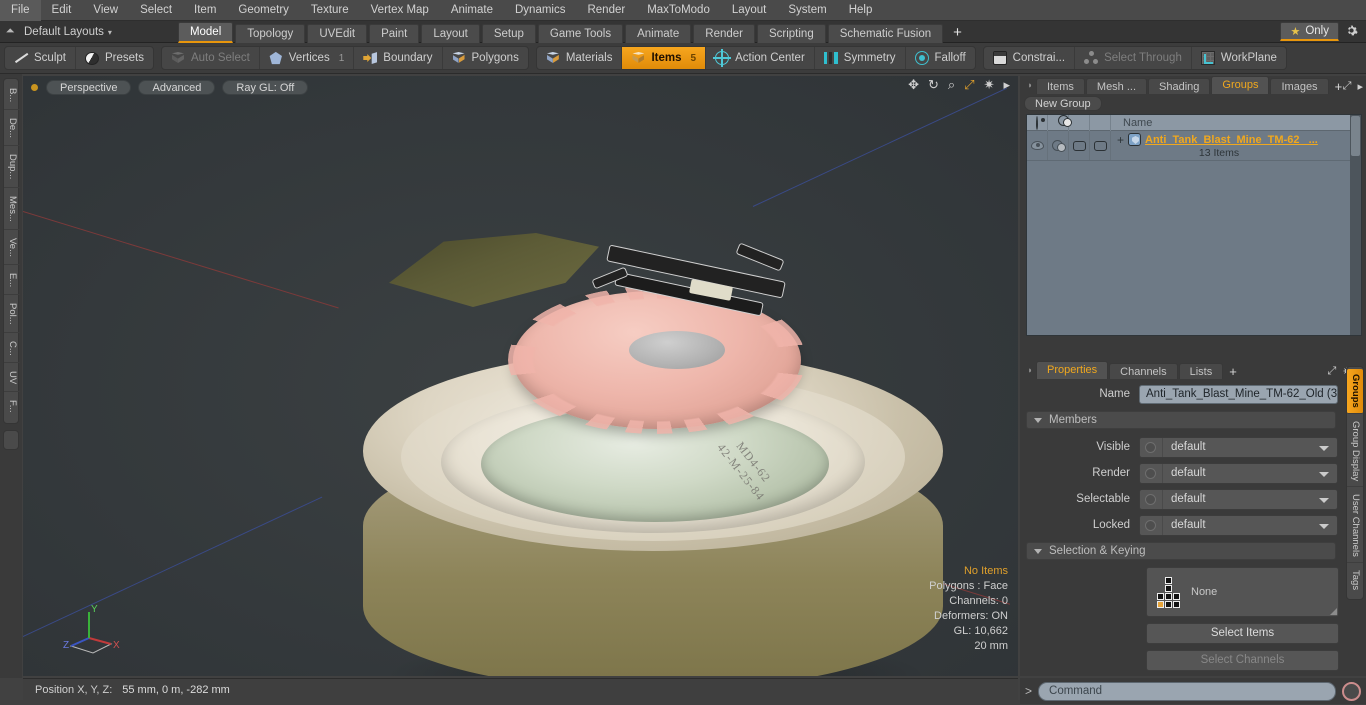 This screenshot has width=1366, height=705. Describe the element at coordinates (951, 85) in the screenshot. I see `zoom-icon: ⌕` at that location.